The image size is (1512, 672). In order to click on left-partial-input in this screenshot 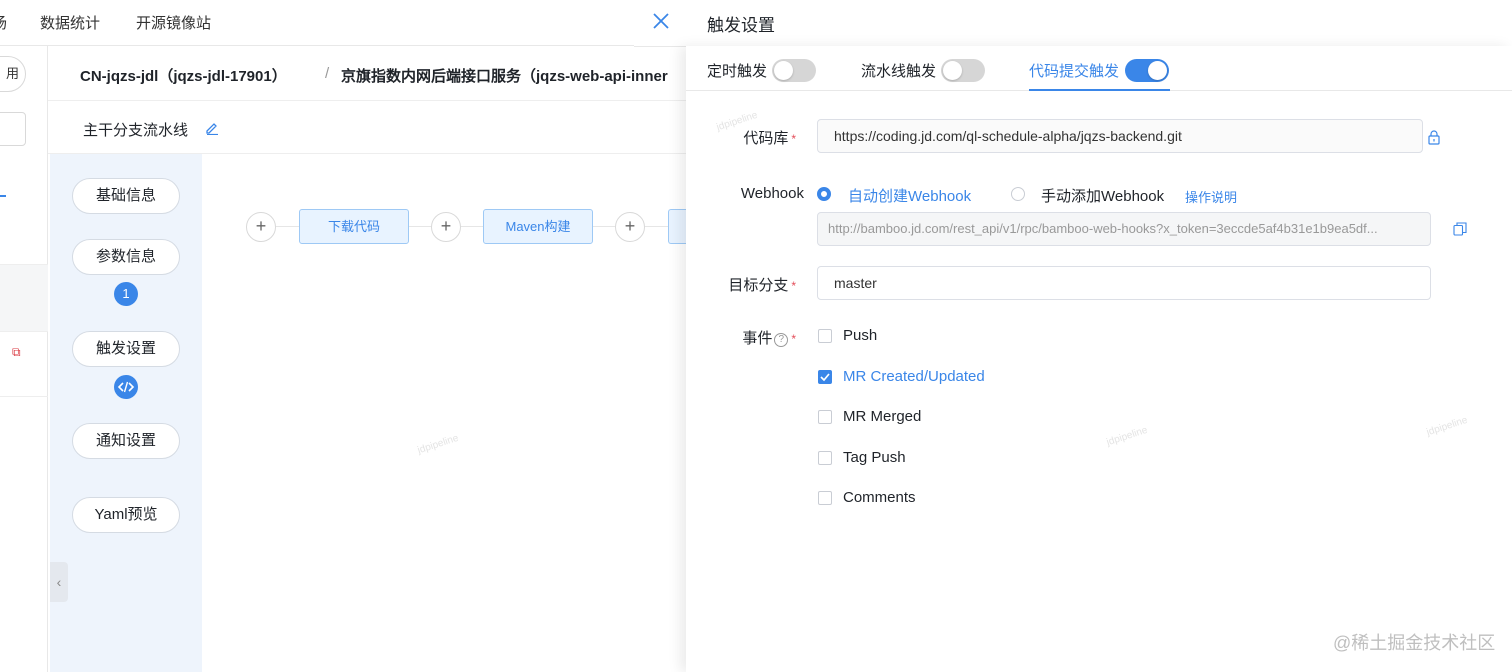, I will do `click(13, 129)`.